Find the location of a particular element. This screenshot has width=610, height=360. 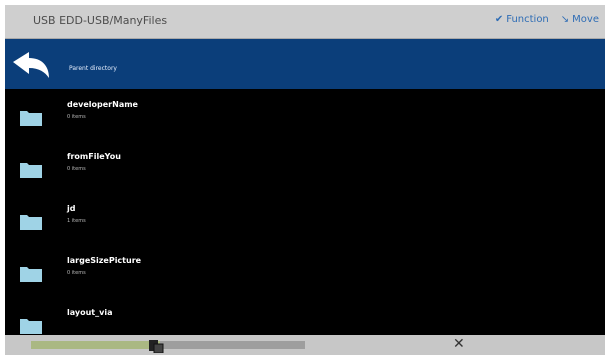

title-bar: USB EDD-USB/ManyFiles ✔ Function ↘ Move is located at coordinates (305, 22).